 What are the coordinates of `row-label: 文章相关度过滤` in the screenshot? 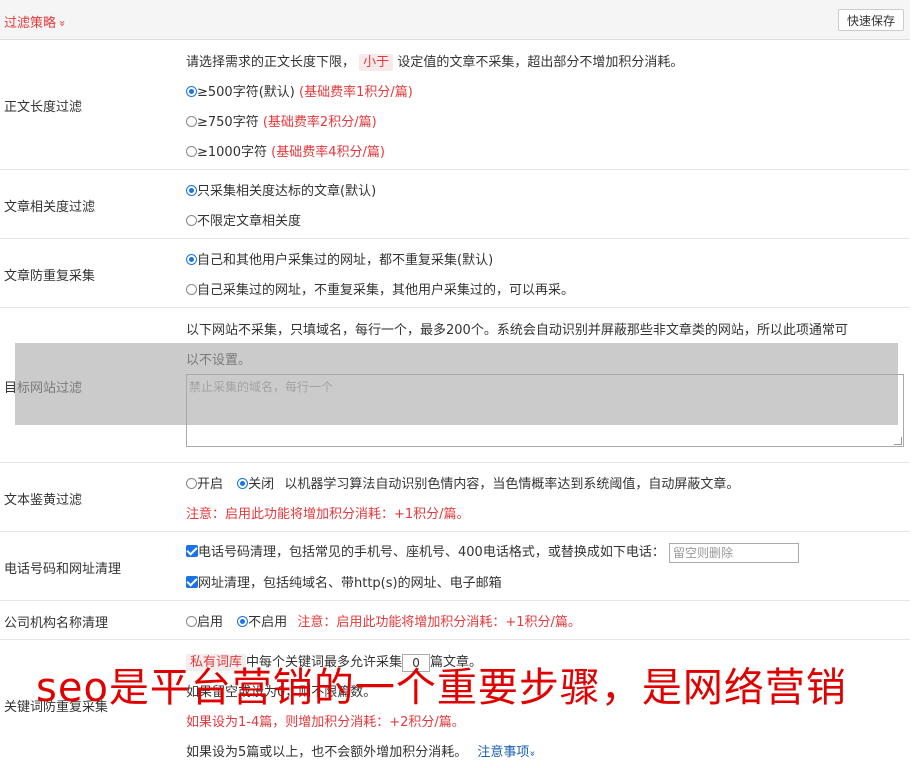 It's located at (50, 207).